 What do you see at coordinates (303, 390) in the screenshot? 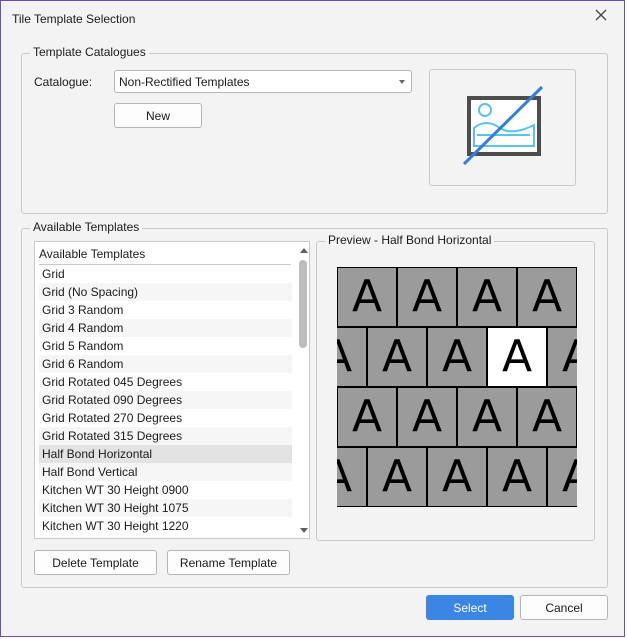
I see `list-scrollbar` at bounding box center [303, 390].